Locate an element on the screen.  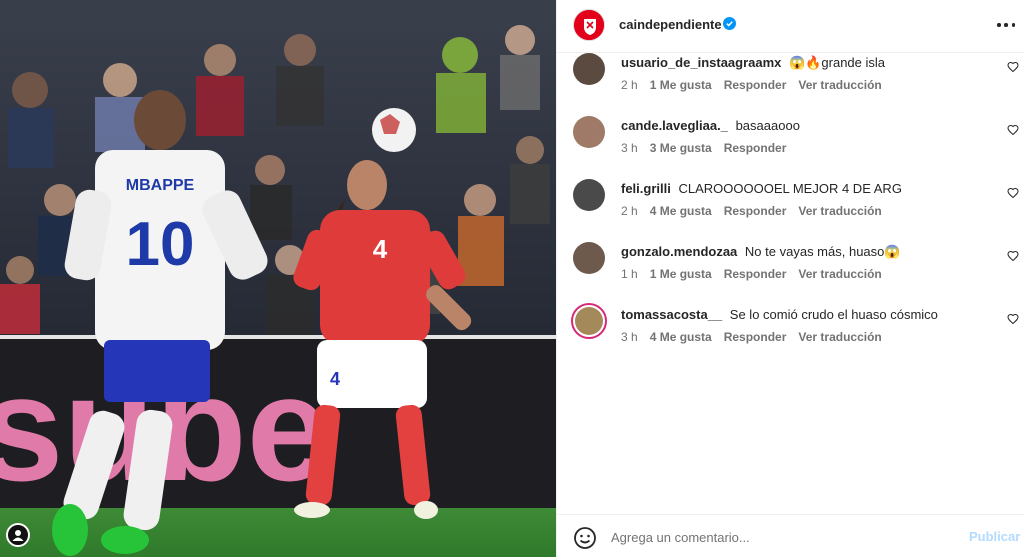
more-horizontal-icon is located at coordinates (1006, 26).